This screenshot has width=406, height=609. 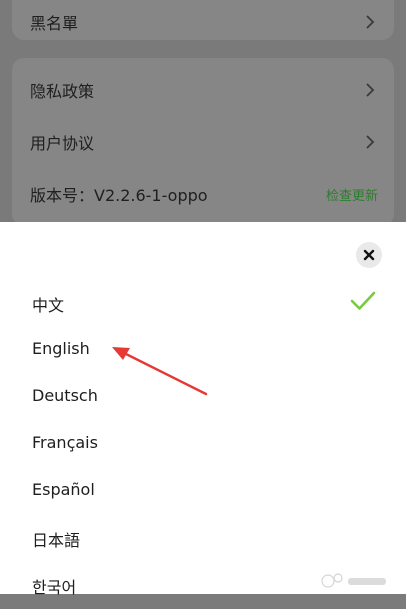 I want to click on language-option-german: Deutsch, so click(x=203, y=397).